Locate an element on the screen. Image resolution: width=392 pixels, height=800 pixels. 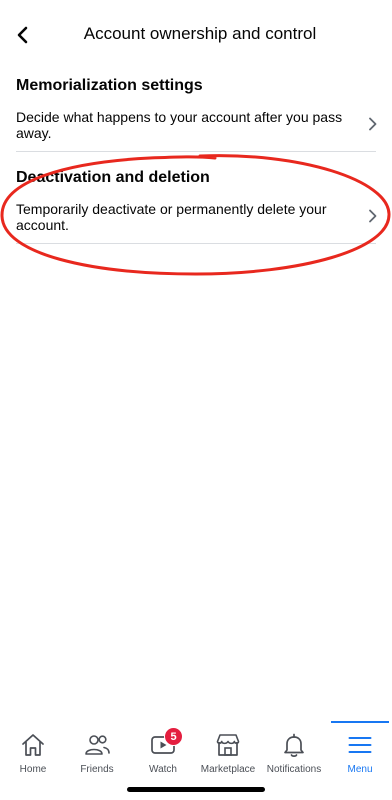
tab-label: Notifications is located at coordinates (294, 769).